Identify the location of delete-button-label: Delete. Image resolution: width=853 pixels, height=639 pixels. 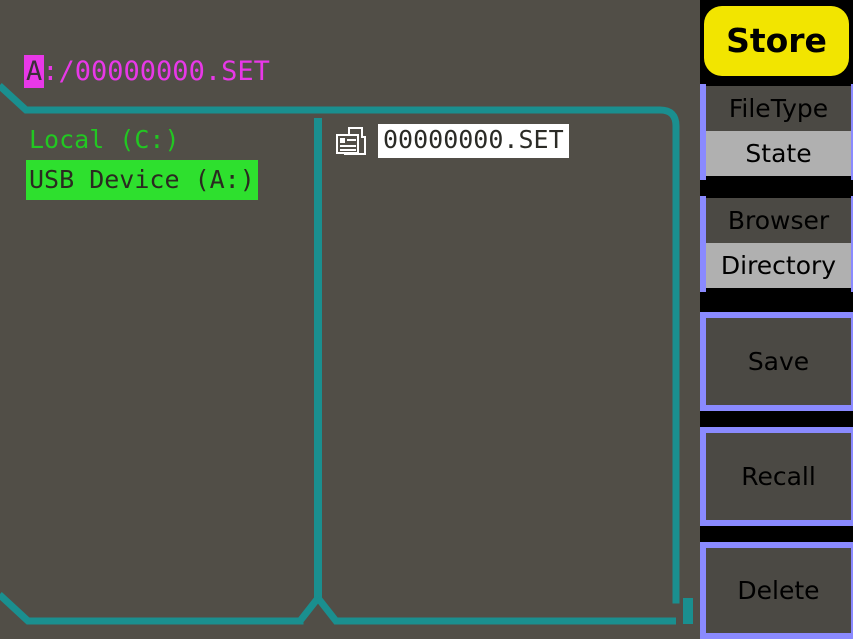
(778, 590).